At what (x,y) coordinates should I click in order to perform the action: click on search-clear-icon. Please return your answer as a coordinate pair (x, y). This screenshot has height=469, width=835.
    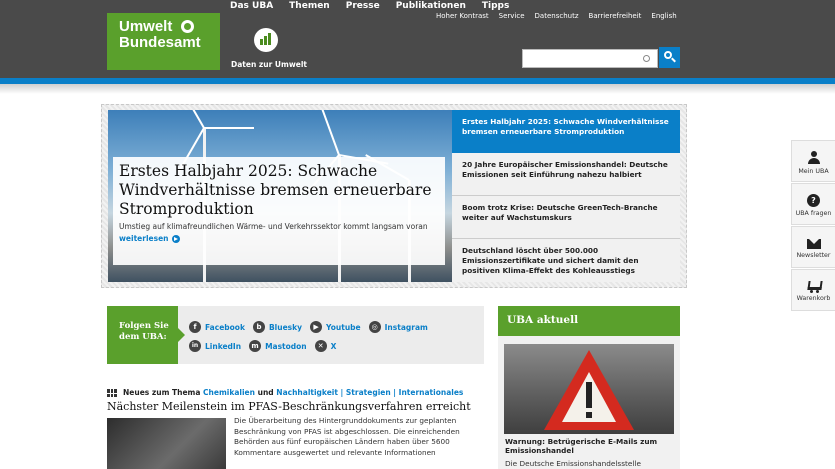
    Looking at the image, I should click on (646, 58).